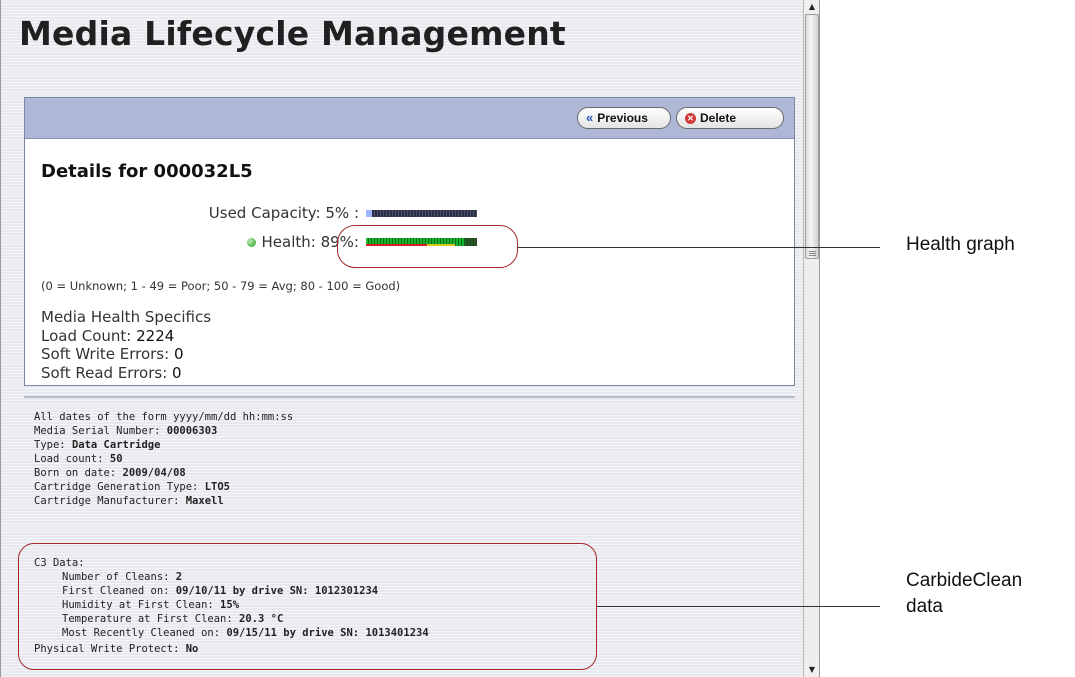  What do you see at coordinates (718, 118) in the screenshot?
I see `delete-button-label: Delete` at bounding box center [718, 118].